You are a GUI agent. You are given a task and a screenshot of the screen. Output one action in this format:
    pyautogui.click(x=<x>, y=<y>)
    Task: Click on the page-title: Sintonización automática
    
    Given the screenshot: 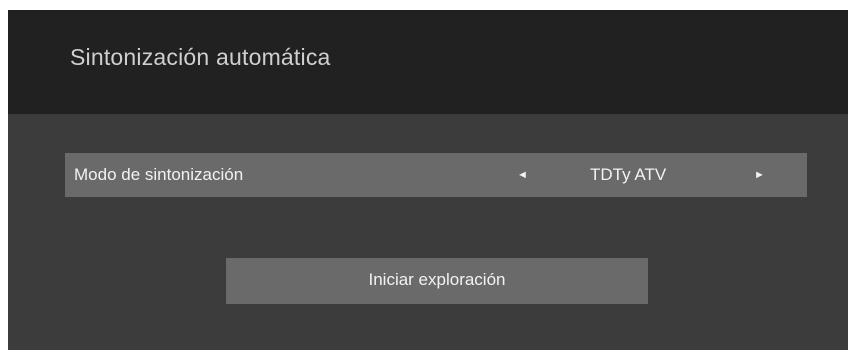 What is the action you would take?
    pyautogui.click(x=200, y=57)
    